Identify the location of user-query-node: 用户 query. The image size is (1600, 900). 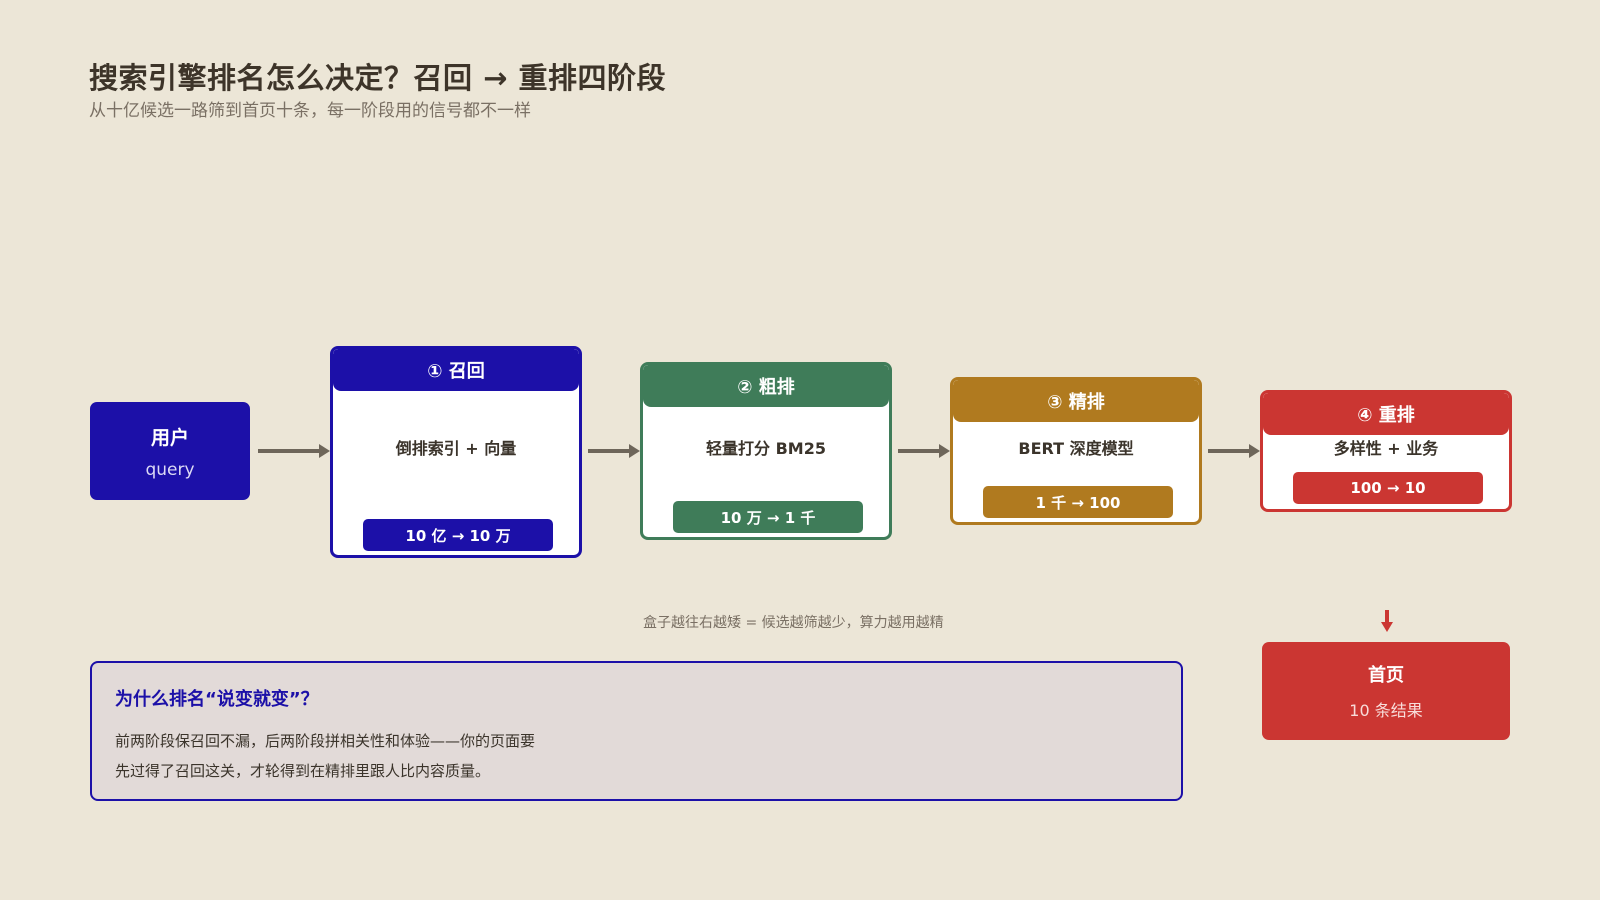
(170, 451).